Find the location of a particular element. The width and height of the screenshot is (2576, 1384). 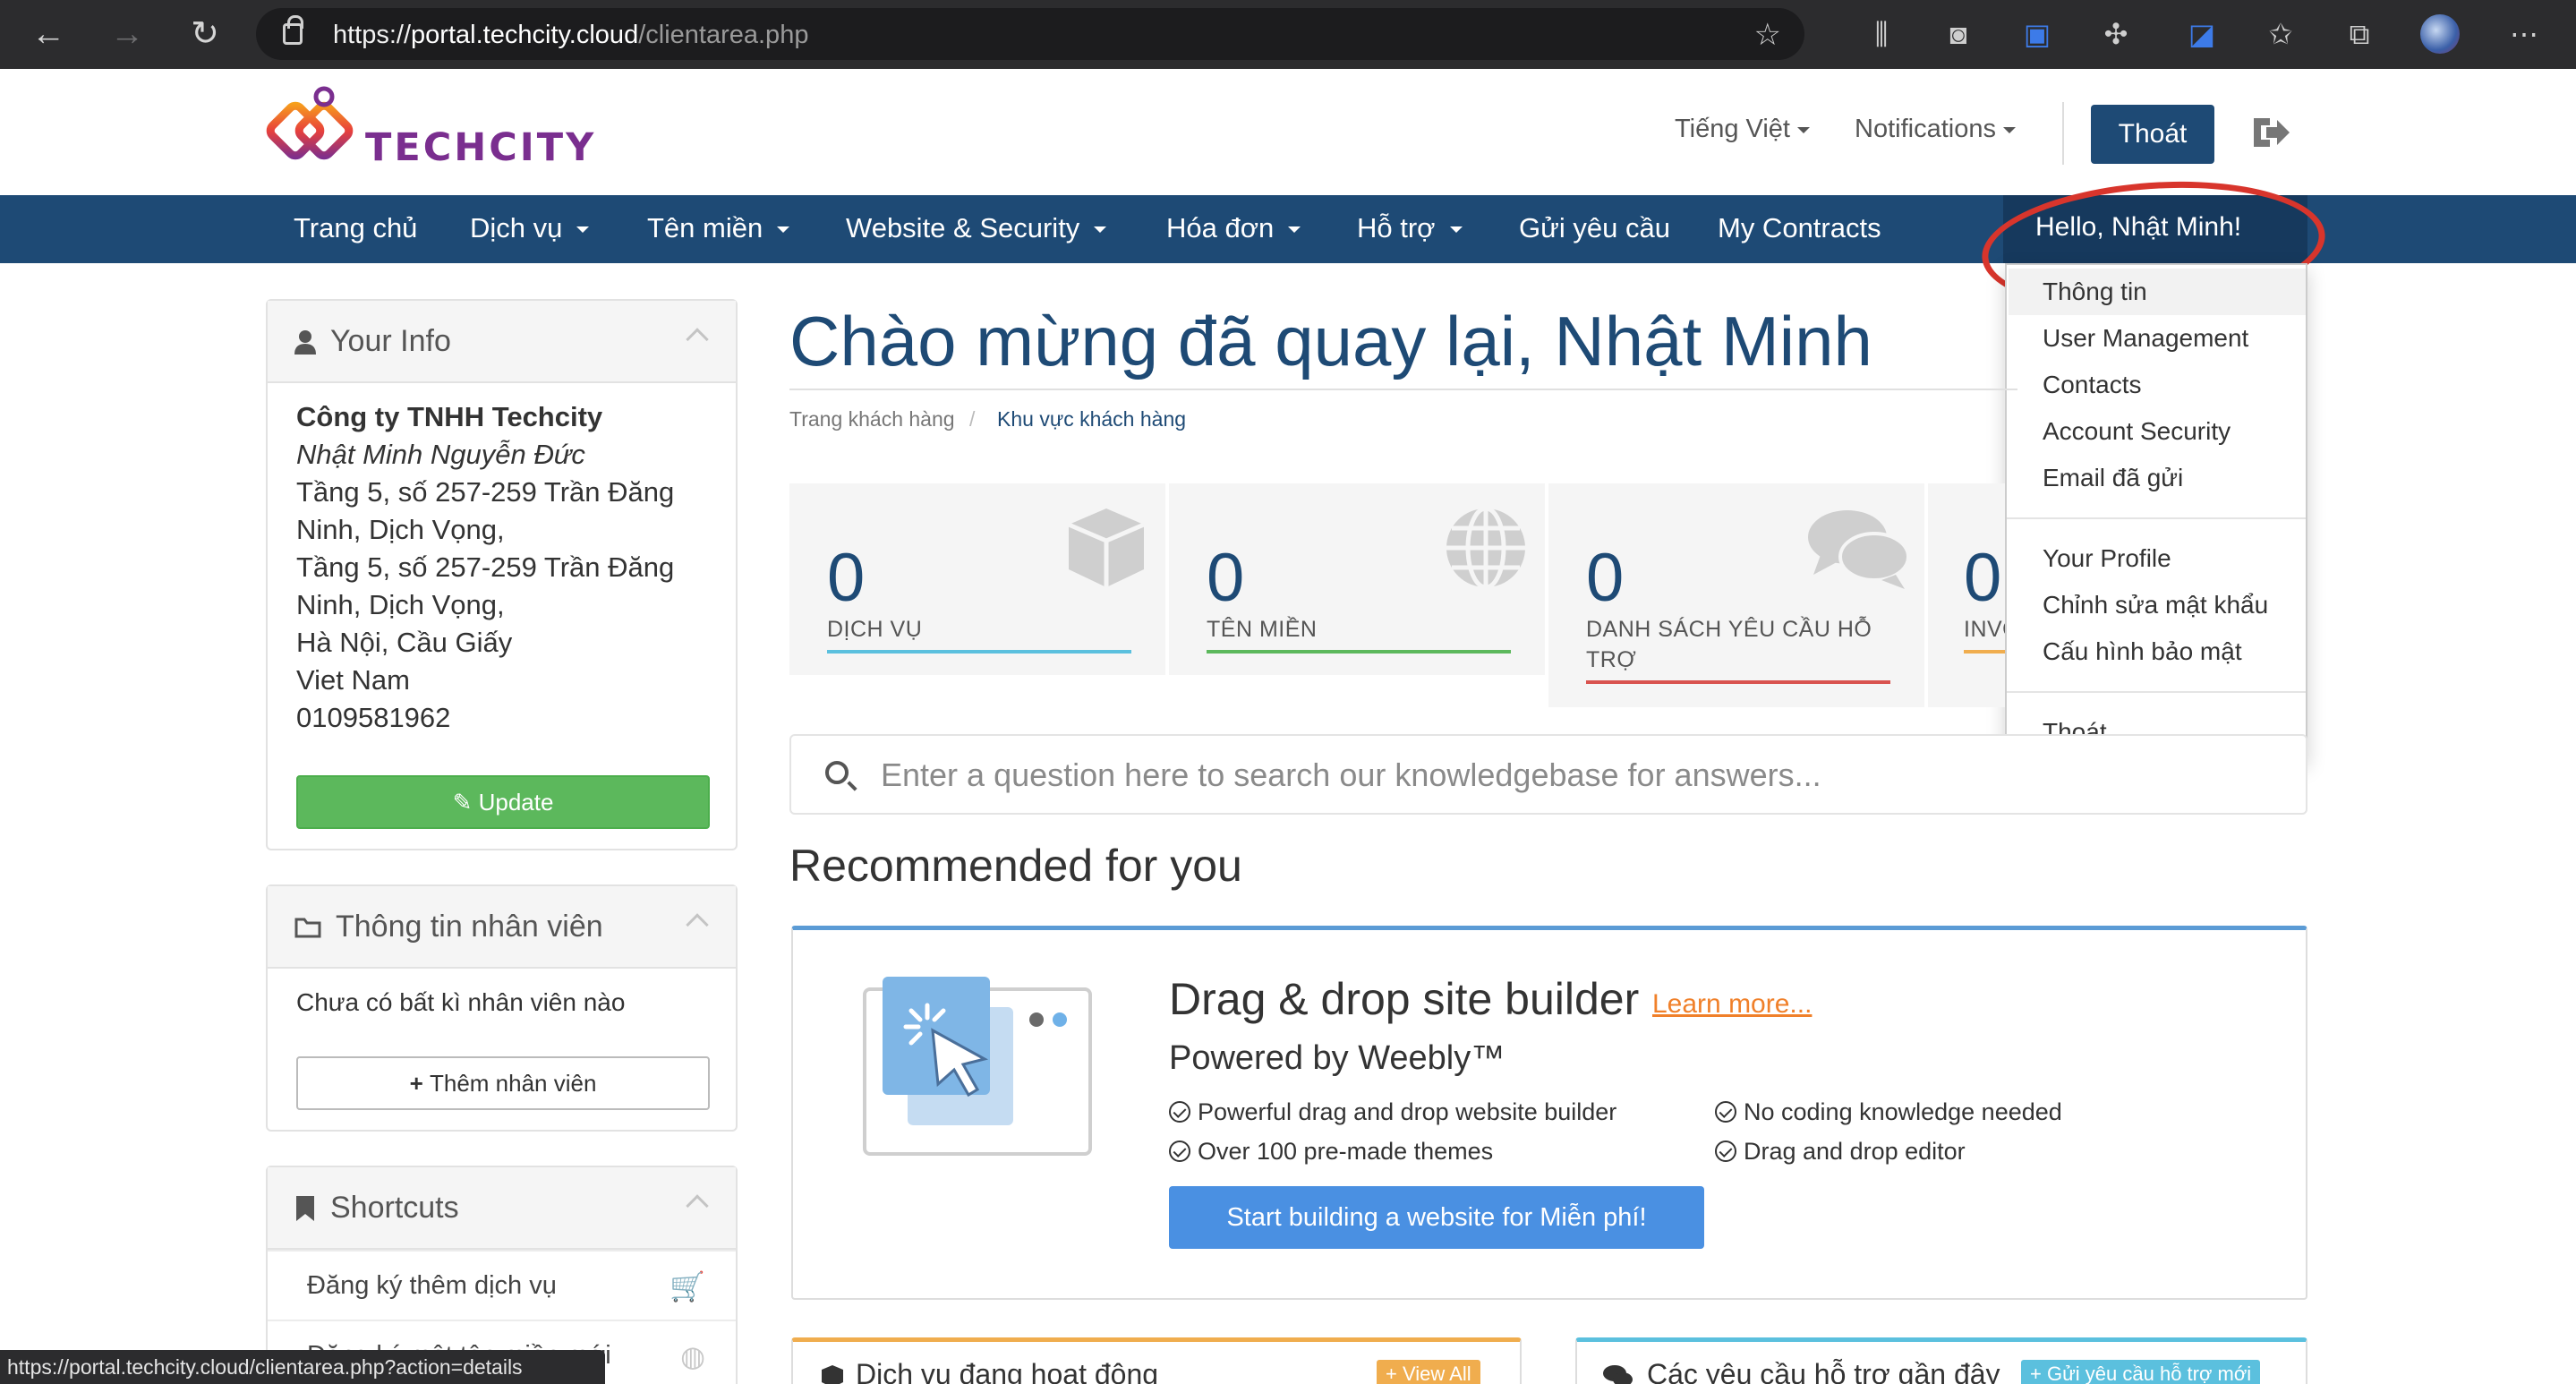

title-divider is located at coordinates (1403, 389).